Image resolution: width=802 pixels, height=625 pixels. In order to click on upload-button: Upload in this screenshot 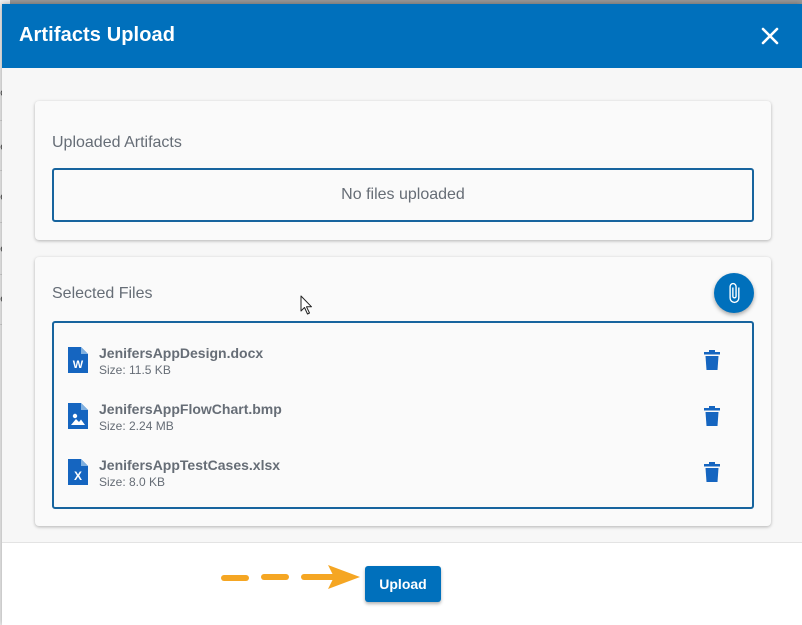, I will do `click(403, 584)`.